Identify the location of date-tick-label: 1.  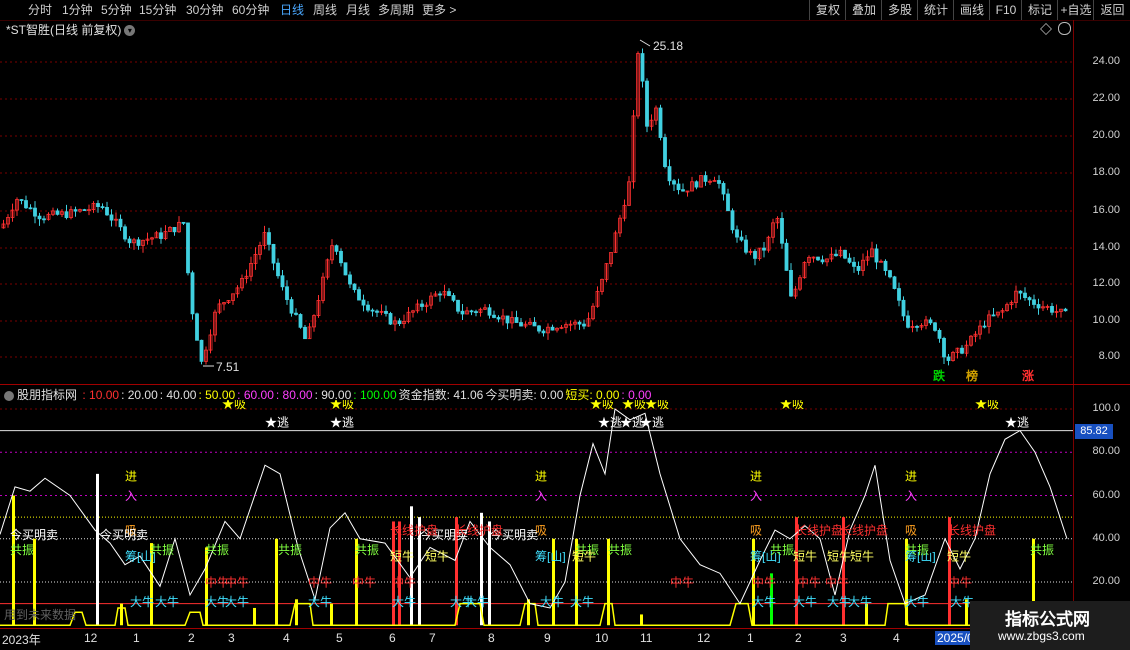
(750, 638).